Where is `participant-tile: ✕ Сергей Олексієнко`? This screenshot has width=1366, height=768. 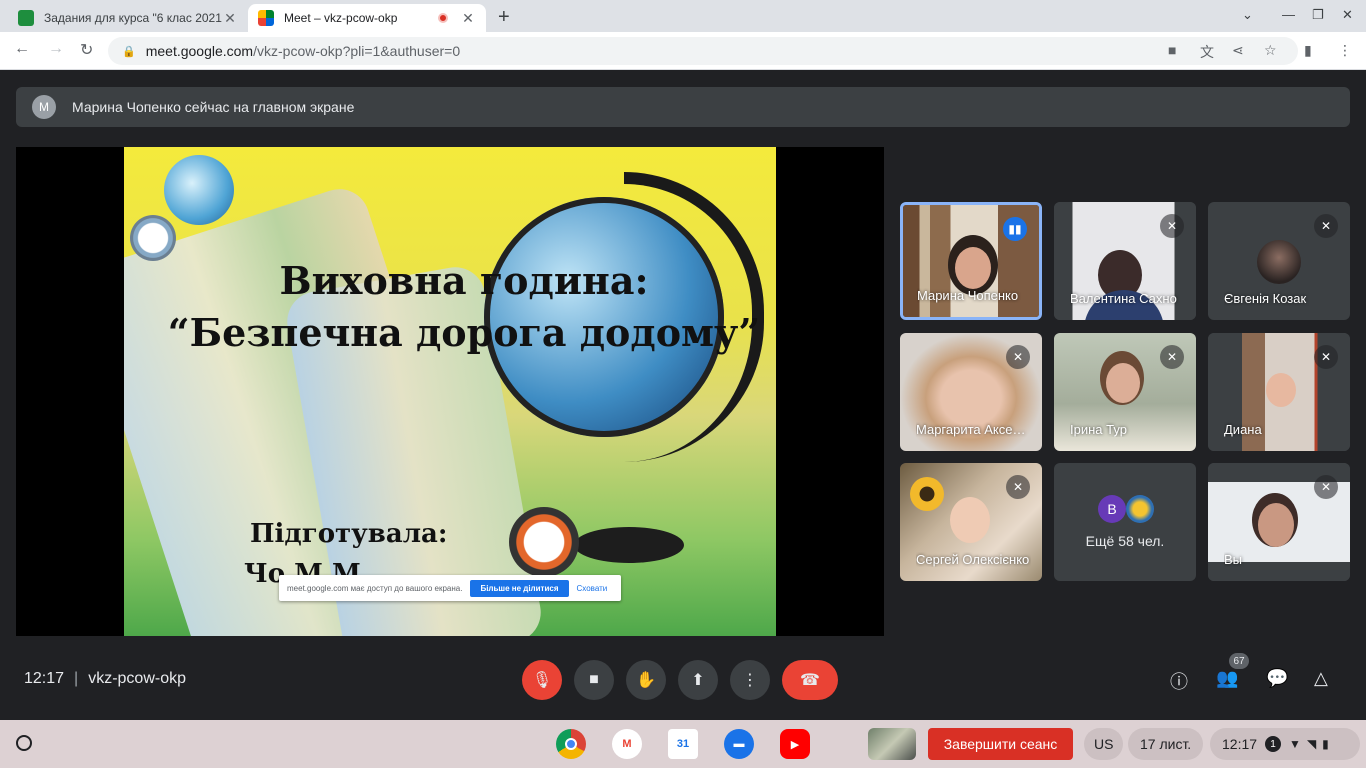
participant-tile: ✕ Сергей Олексієнко is located at coordinates (971, 522).